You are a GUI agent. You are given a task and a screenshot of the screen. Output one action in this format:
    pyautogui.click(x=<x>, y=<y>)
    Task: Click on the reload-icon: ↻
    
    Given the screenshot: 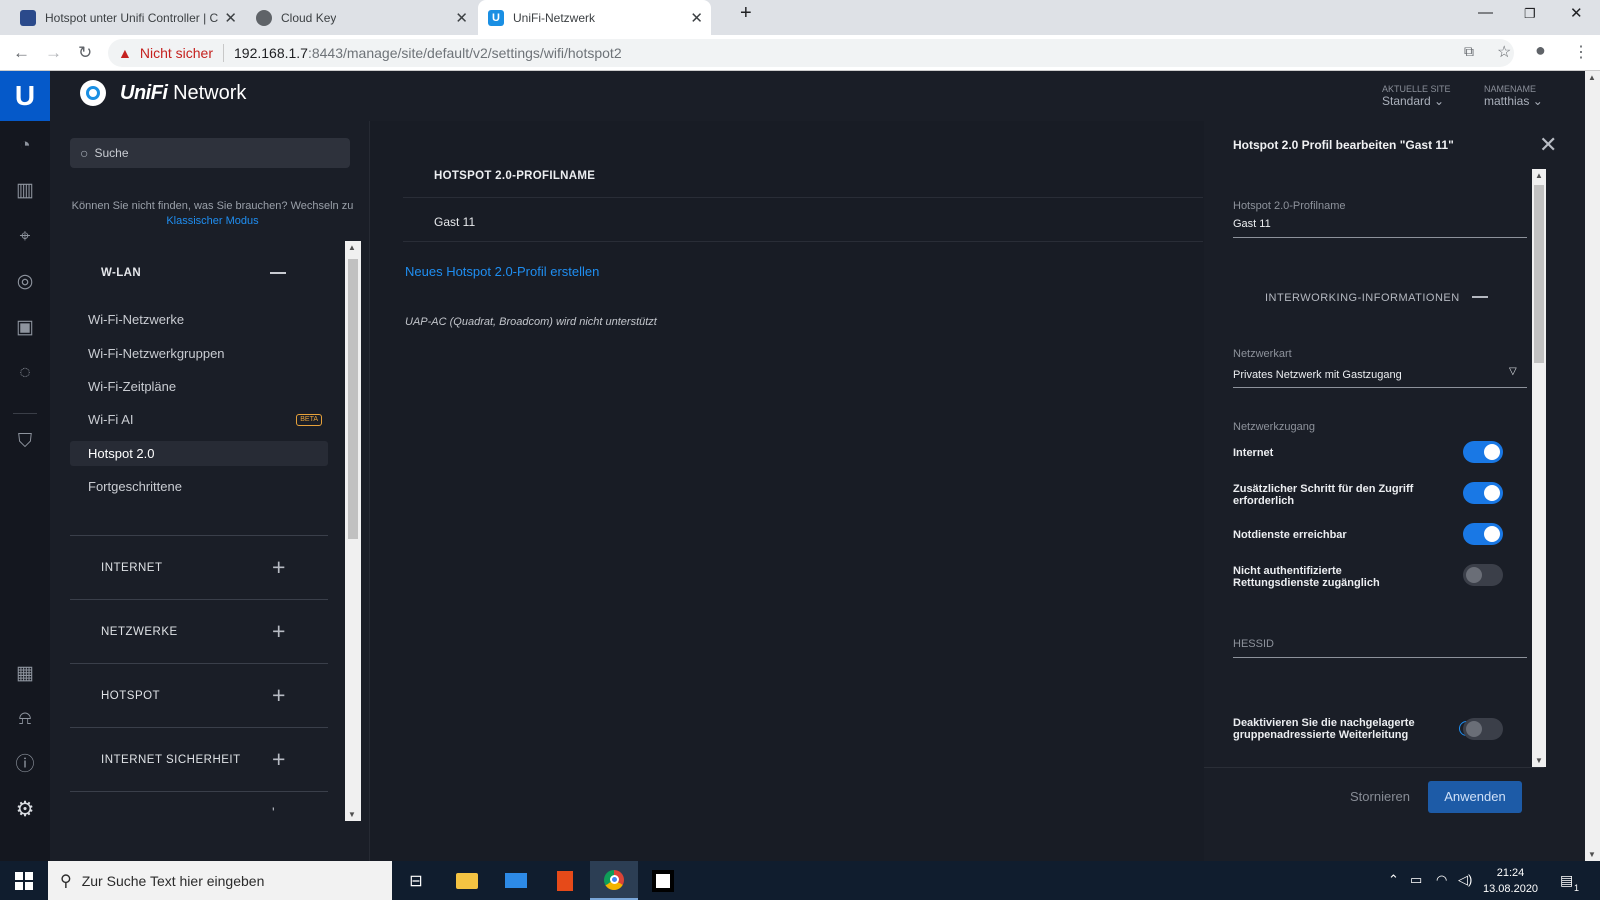 What is the action you would take?
    pyautogui.click(x=85, y=53)
    